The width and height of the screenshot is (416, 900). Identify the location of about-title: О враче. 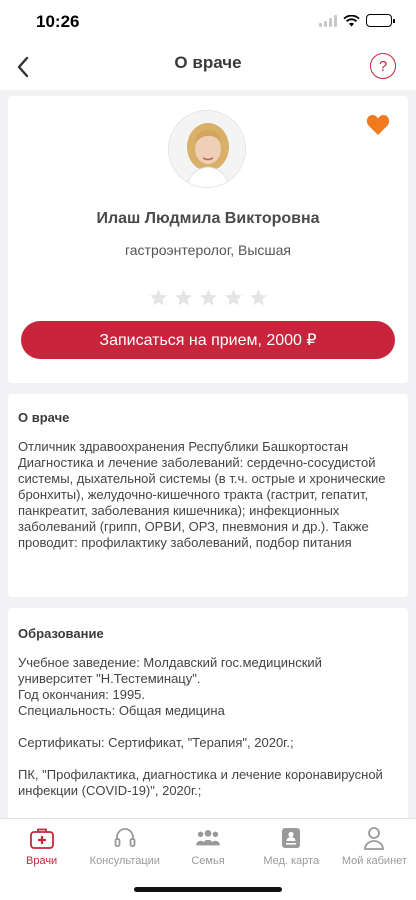
(44, 417).